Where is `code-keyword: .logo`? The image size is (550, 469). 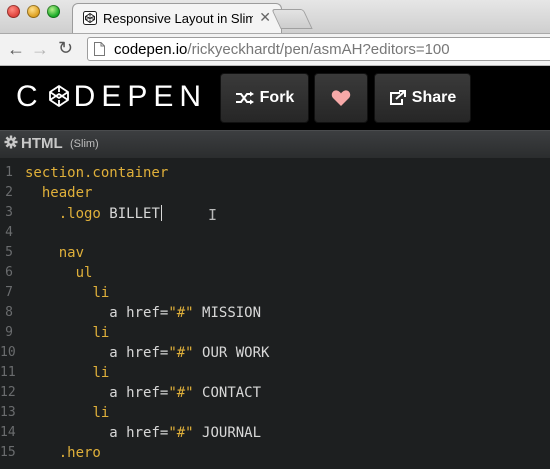
code-keyword: .logo is located at coordinates (79, 214).